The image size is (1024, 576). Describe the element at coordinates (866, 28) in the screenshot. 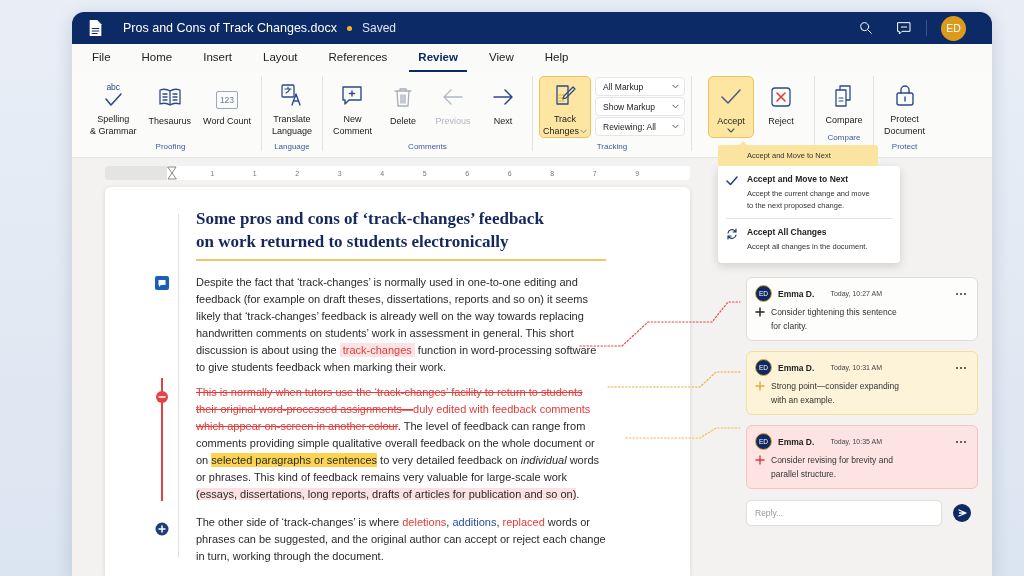

I see `search-icon` at that location.